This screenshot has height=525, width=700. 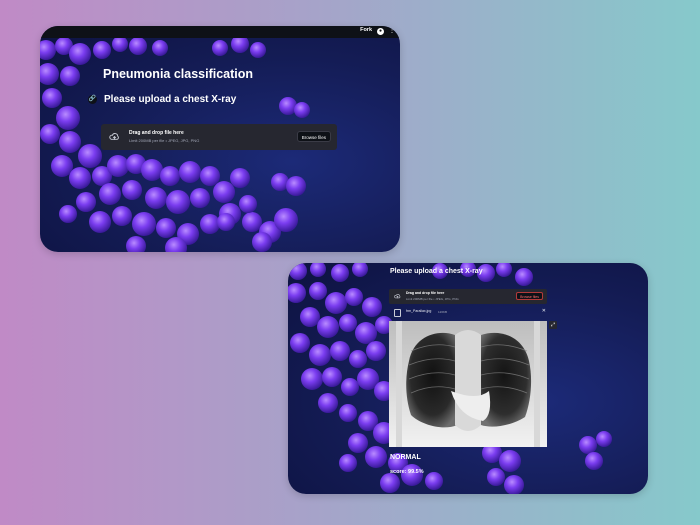 I want to click on close-icon: ✕, so click(x=544, y=311).